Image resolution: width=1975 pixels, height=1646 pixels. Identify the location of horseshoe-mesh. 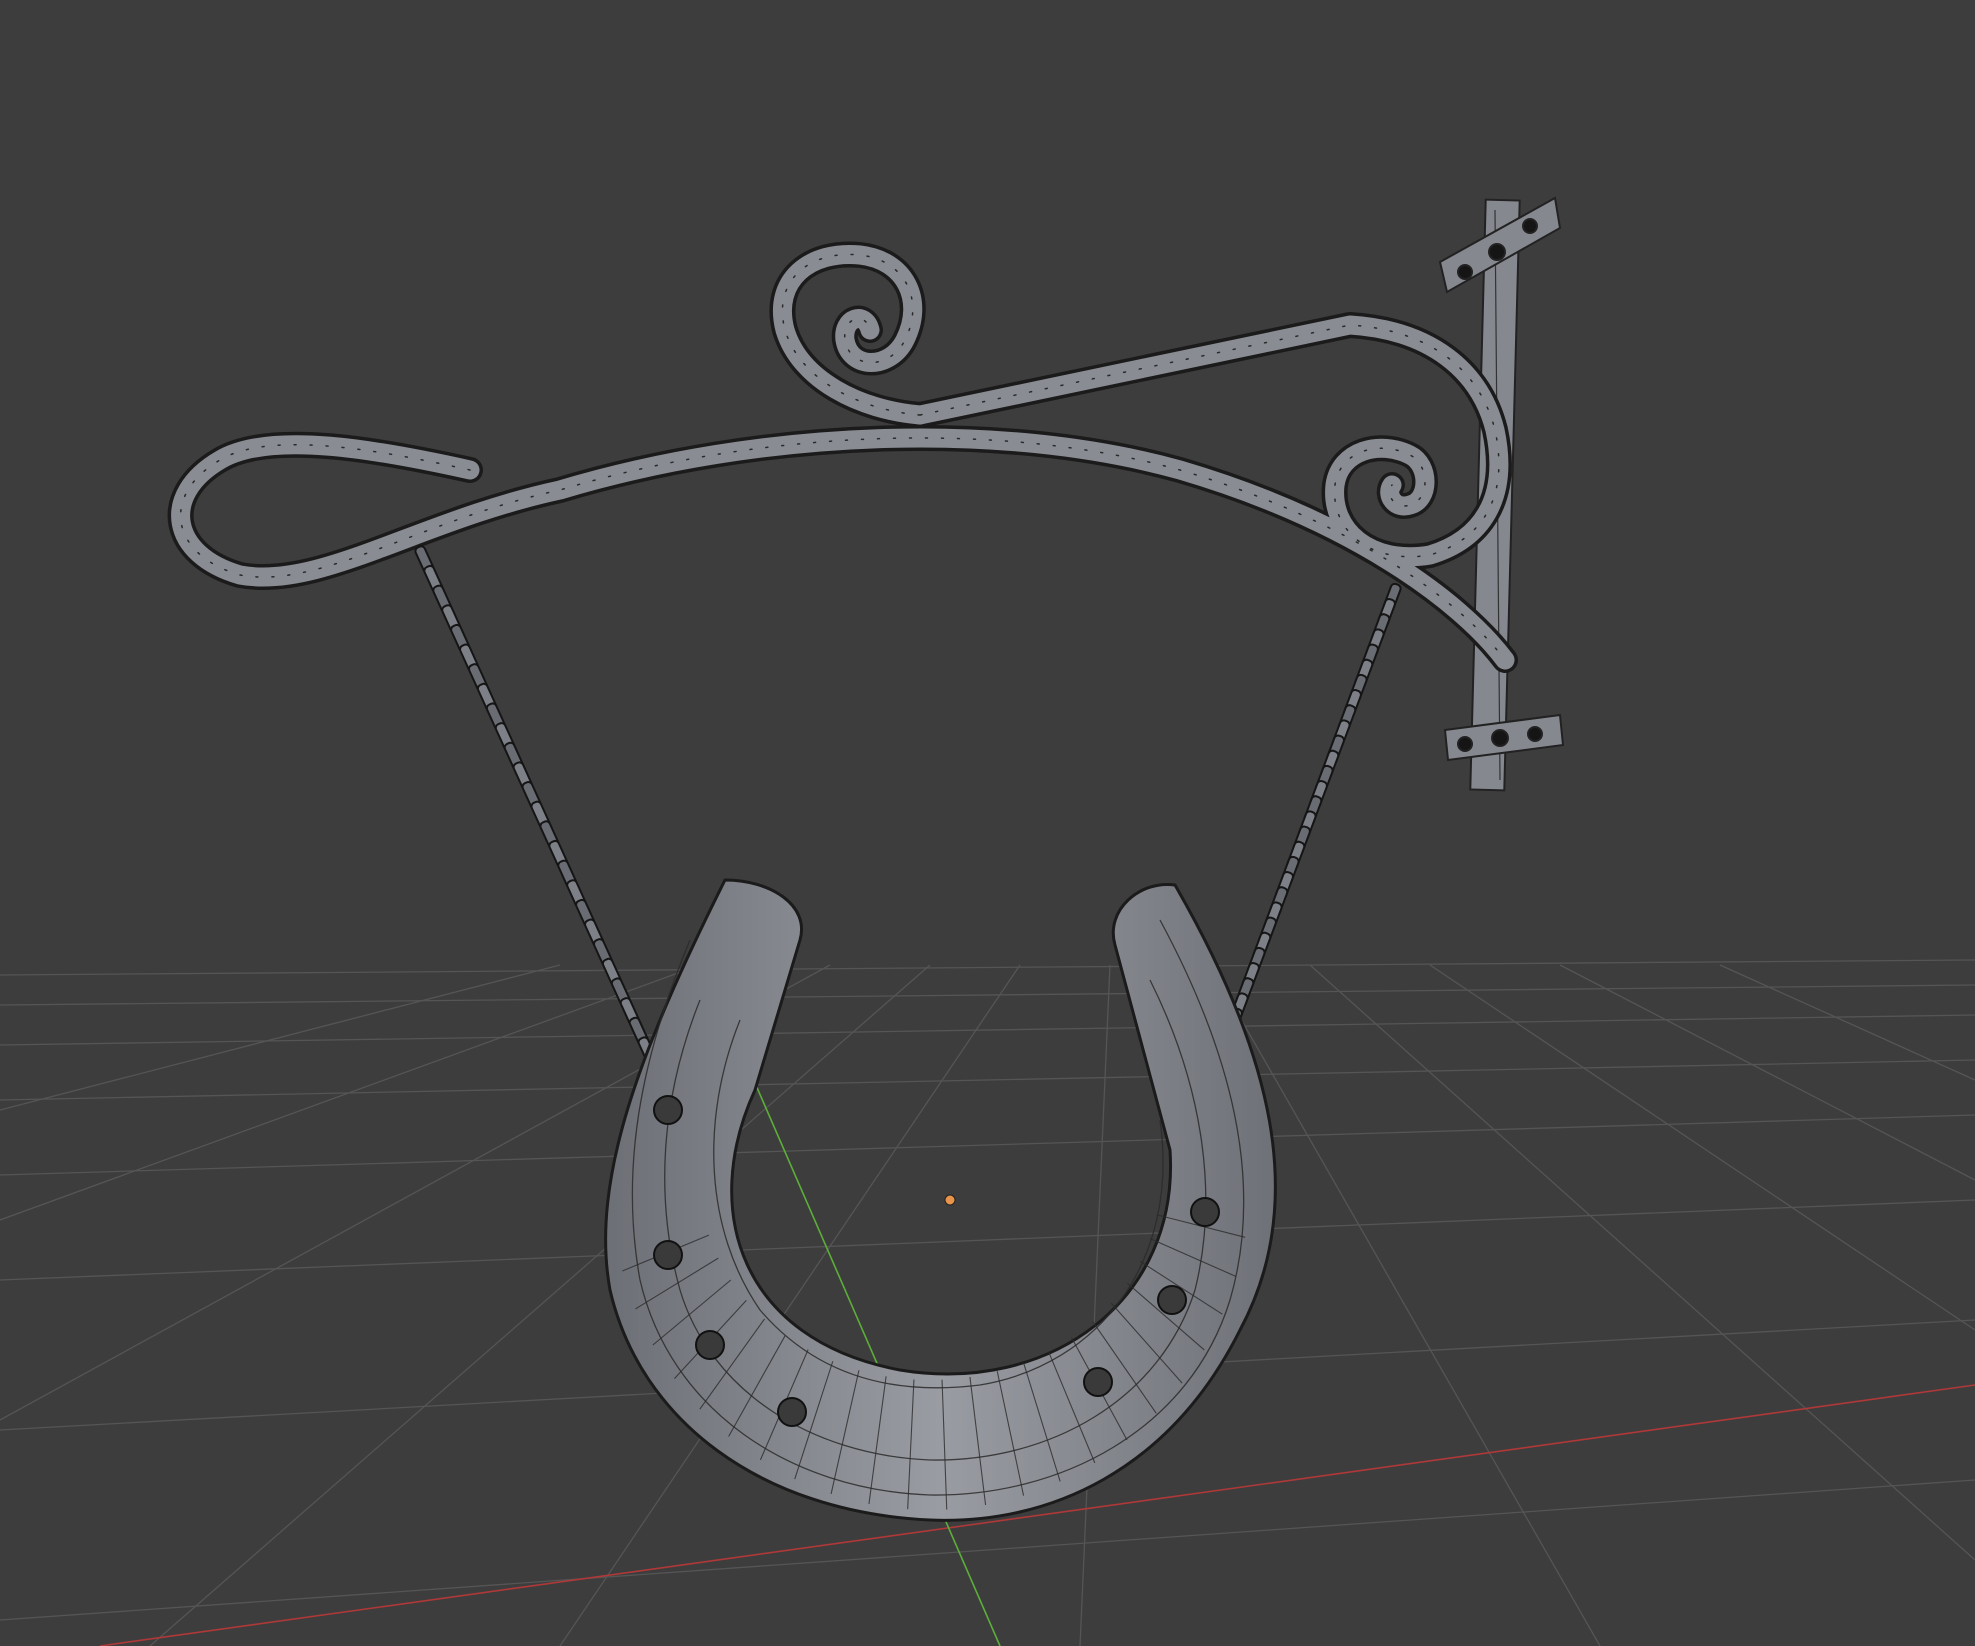
(940, 1200).